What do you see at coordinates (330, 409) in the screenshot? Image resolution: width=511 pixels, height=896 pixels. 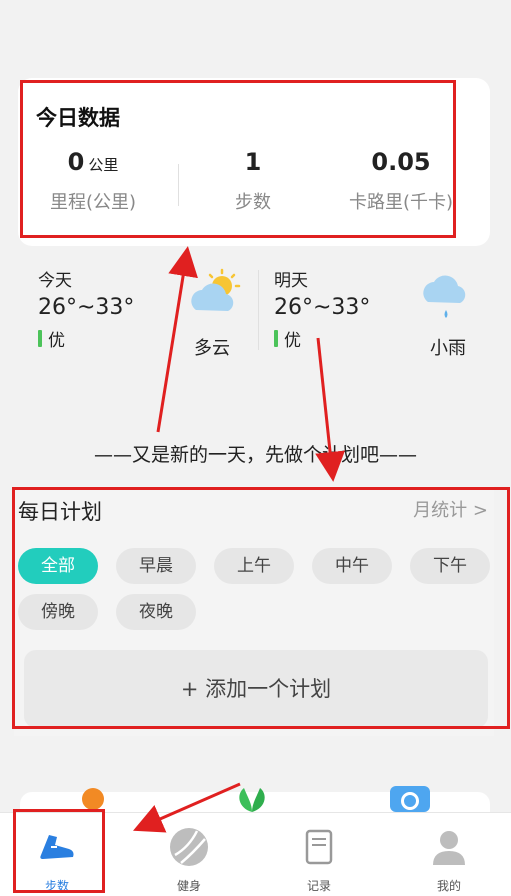 I see `arrow-to-plan` at bounding box center [330, 409].